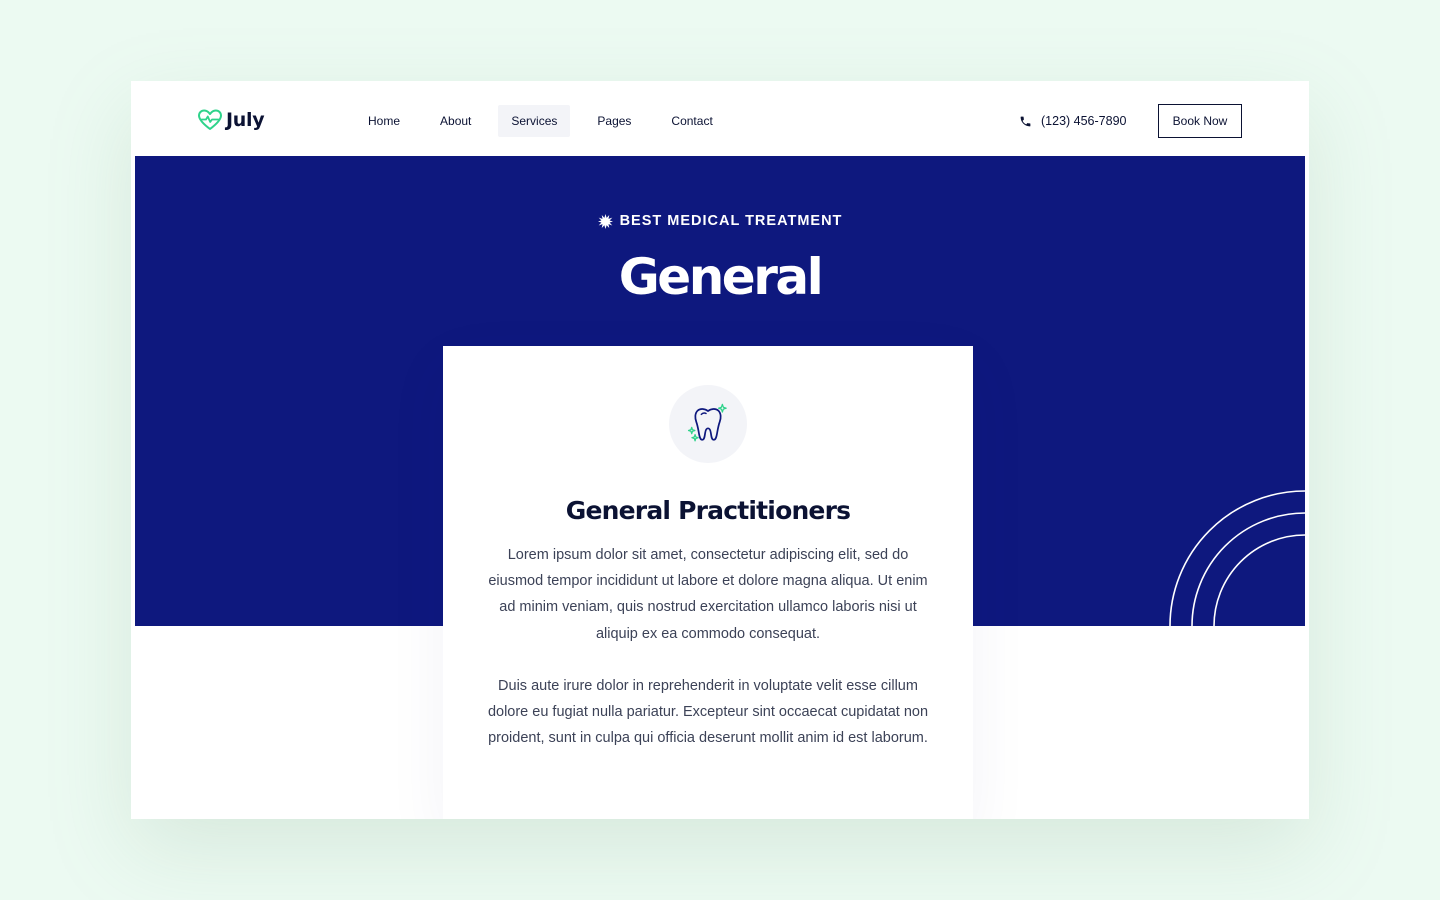 The image size is (1440, 900). What do you see at coordinates (708, 510) in the screenshot?
I see `service-card-title: General Practitioners` at bounding box center [708, 510].